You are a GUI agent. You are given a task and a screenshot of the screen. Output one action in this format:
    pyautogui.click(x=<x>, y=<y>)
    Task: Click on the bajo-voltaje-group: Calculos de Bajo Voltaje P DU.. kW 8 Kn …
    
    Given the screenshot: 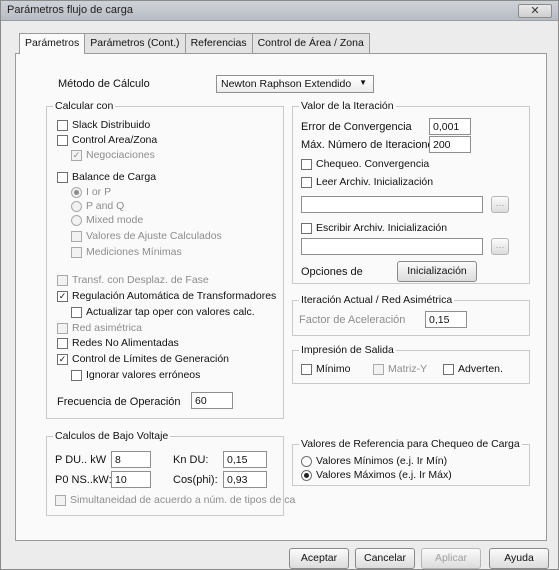 What is the action you would take?
    pyautogui.click(x=170, y=473)
    